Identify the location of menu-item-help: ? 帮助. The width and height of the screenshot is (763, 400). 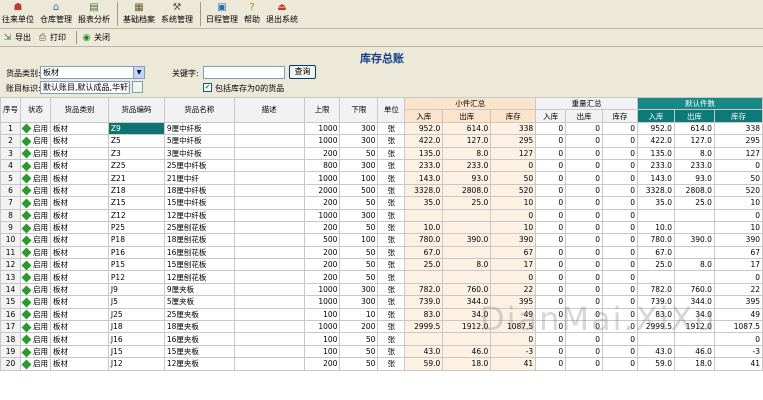
(252, 14).